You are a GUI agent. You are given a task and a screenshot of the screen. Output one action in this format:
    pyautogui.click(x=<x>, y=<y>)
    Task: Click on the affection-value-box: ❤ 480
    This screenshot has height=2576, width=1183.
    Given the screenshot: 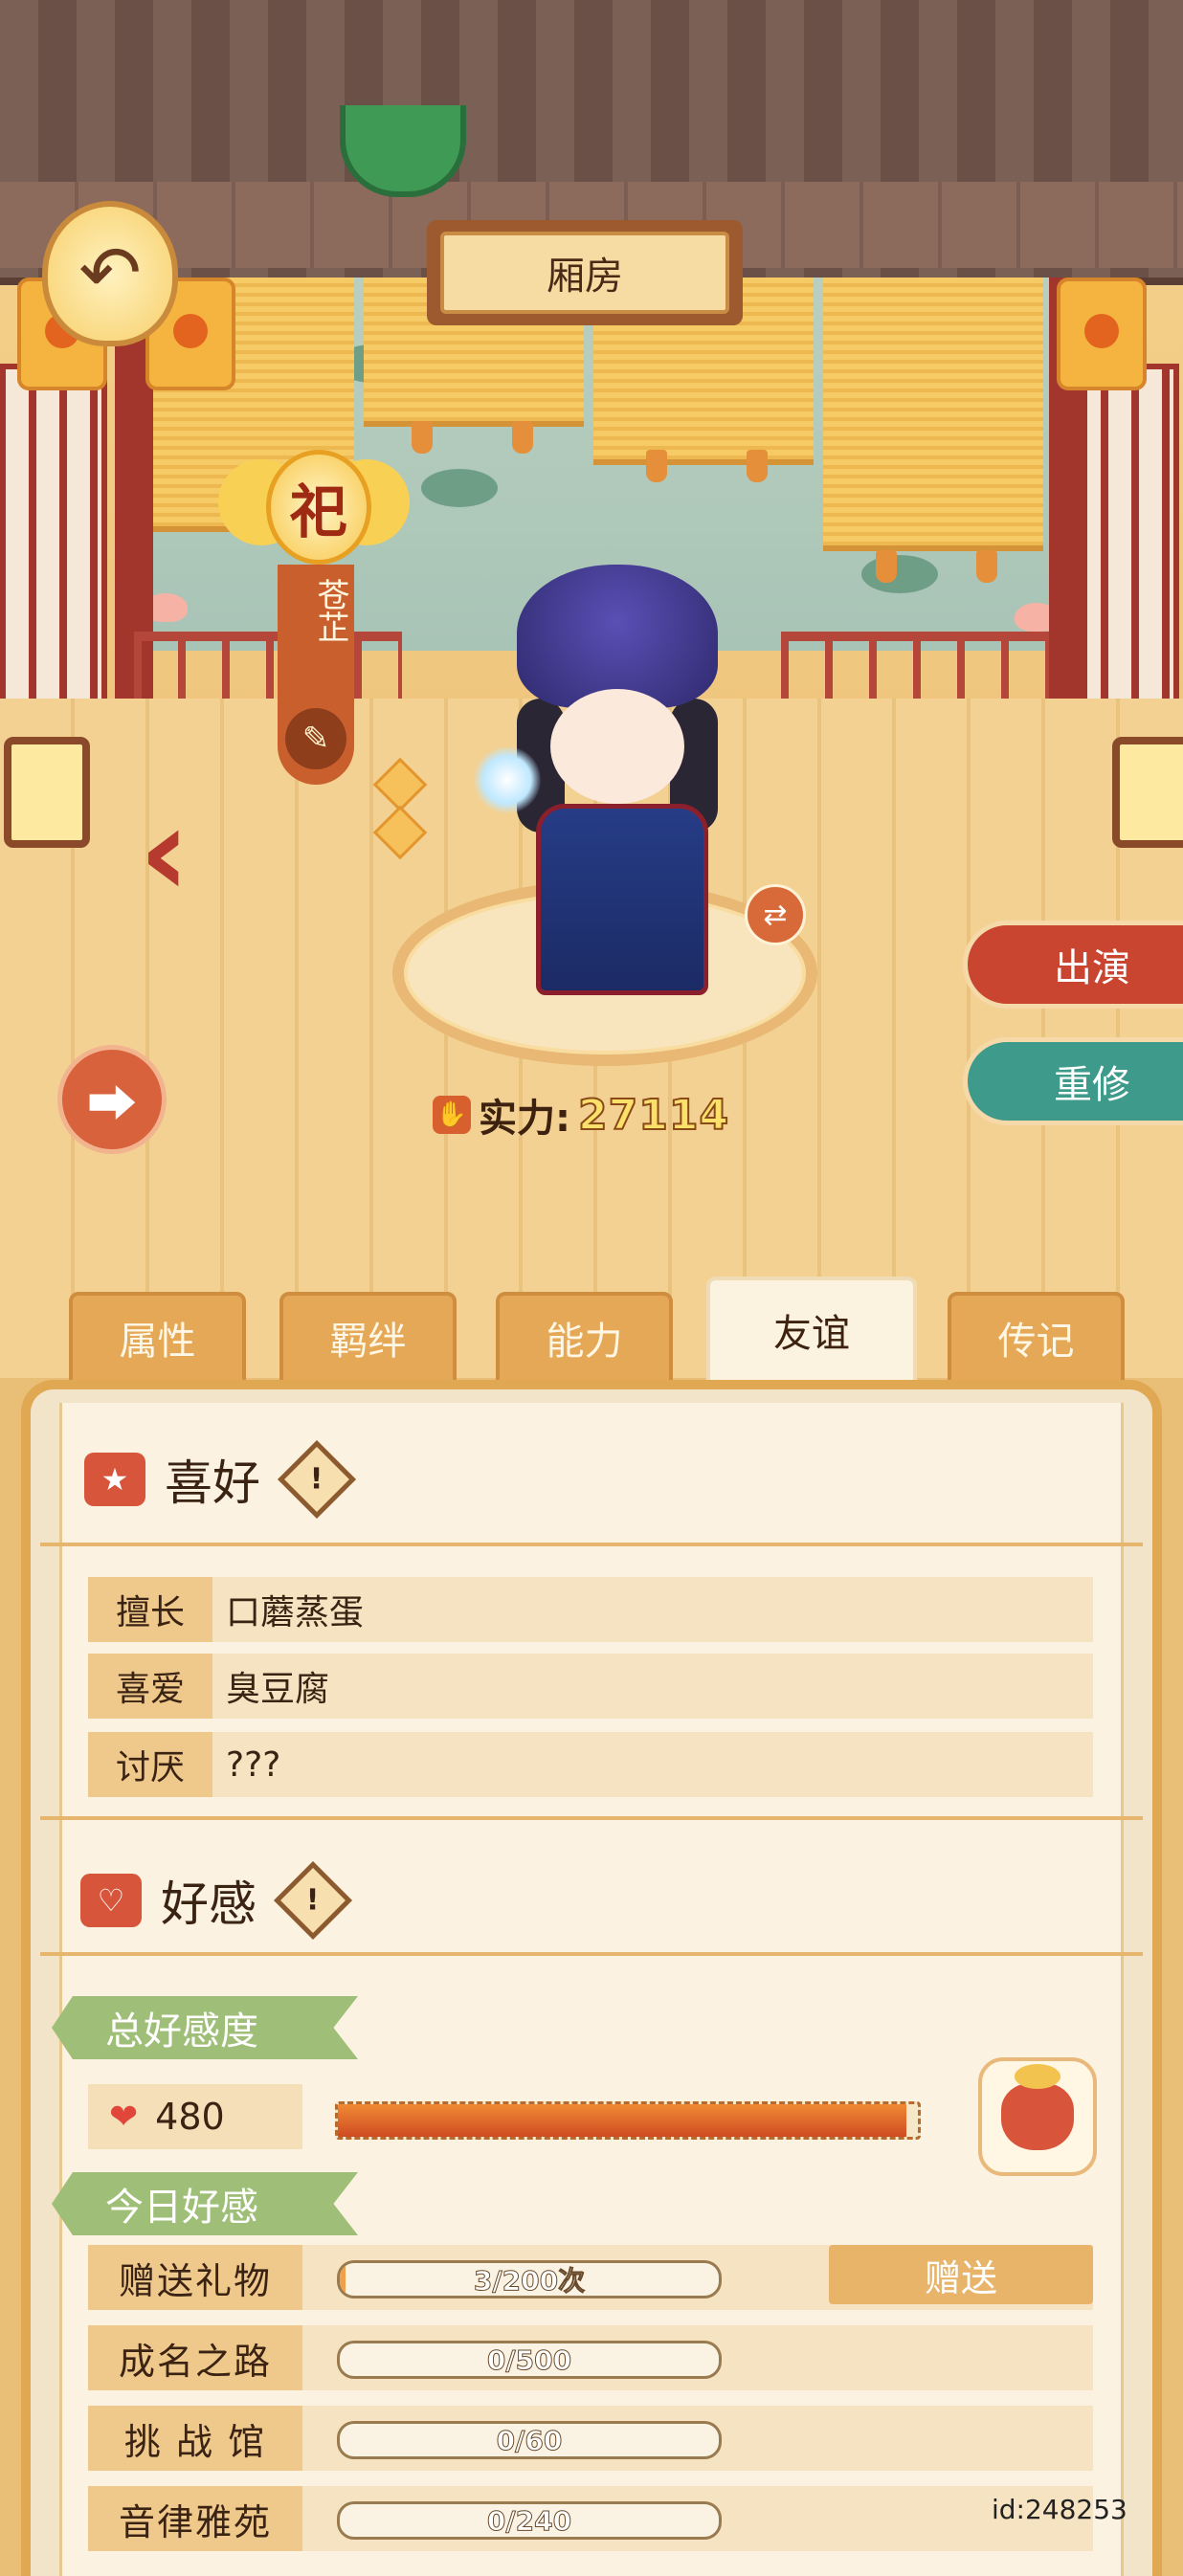 What is the action you would take?
    pyautogui.click(x=195, y=2116)
    